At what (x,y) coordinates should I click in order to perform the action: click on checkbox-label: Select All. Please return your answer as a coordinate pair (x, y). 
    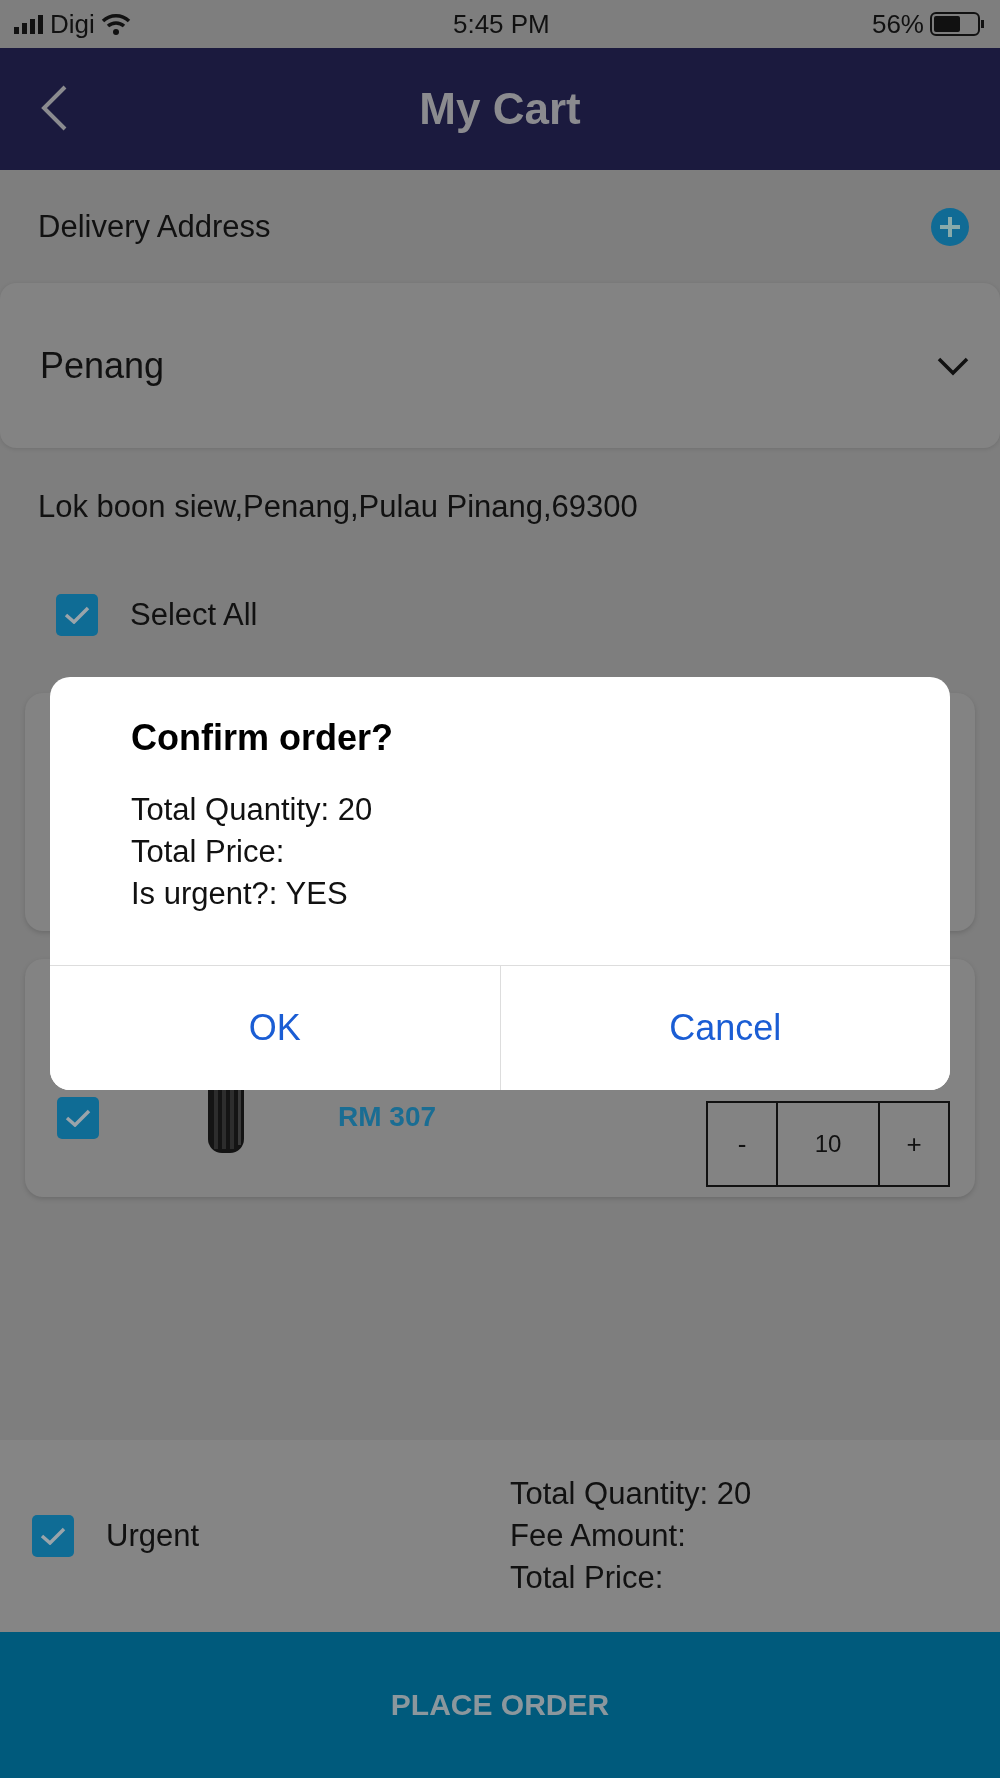
    Looking at the image, I should click on (194, 614).